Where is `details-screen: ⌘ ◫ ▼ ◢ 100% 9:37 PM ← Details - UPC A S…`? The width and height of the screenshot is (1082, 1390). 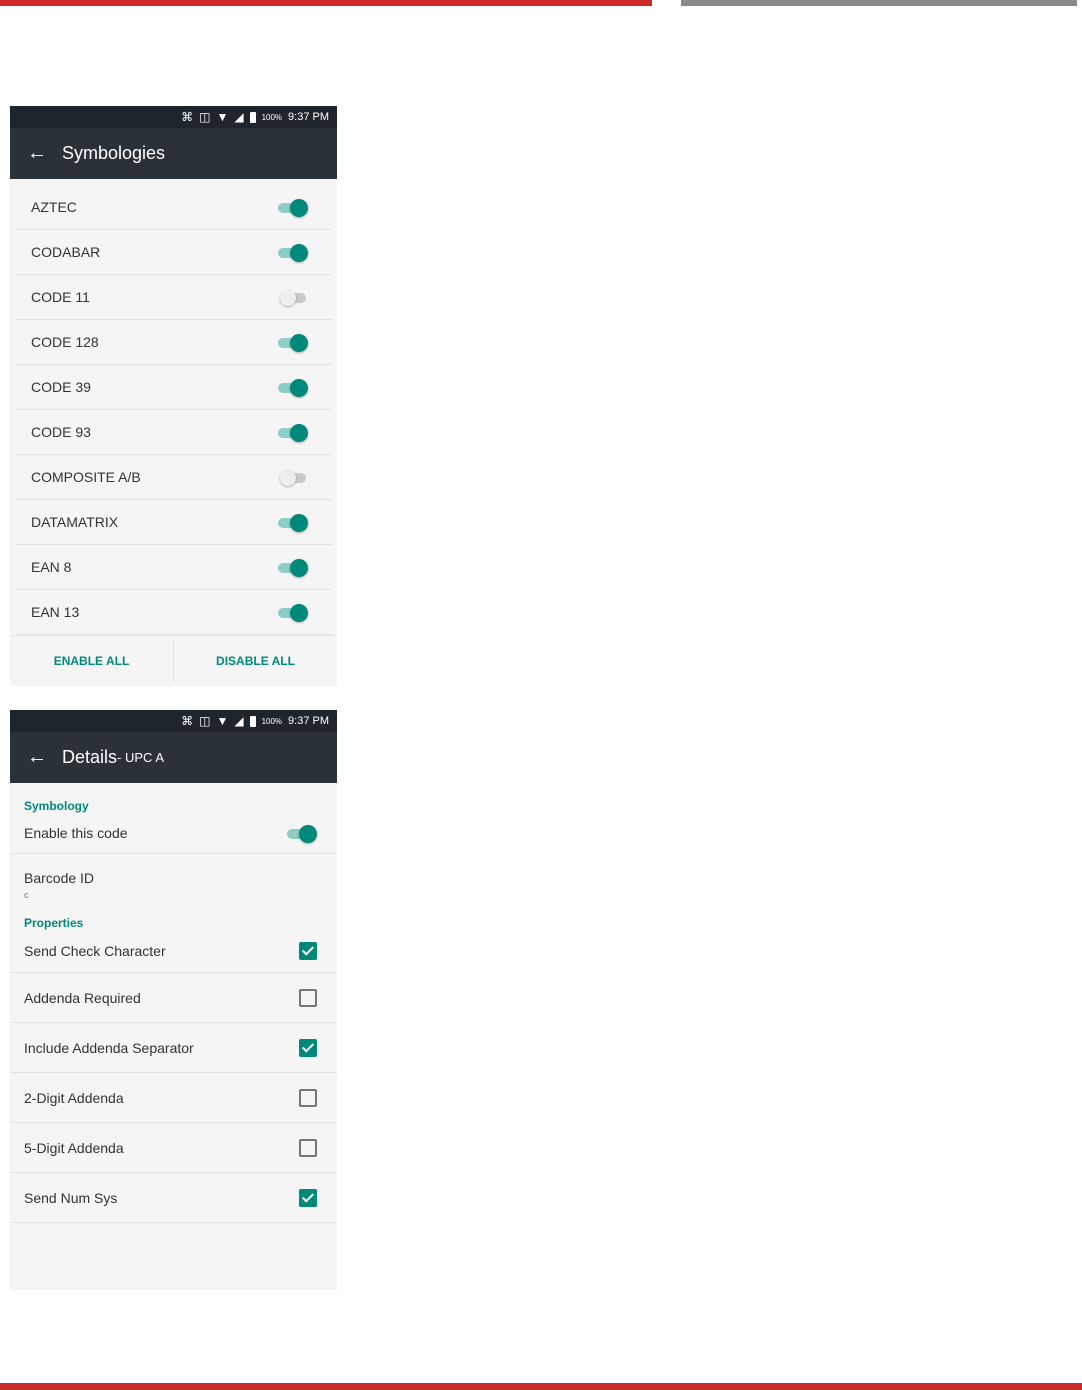
details-screen: ⌘ ◫ ▼ ◢ 100% 9:37 PM ← Details - UPC A S… is located at coordinates (173, 1000).